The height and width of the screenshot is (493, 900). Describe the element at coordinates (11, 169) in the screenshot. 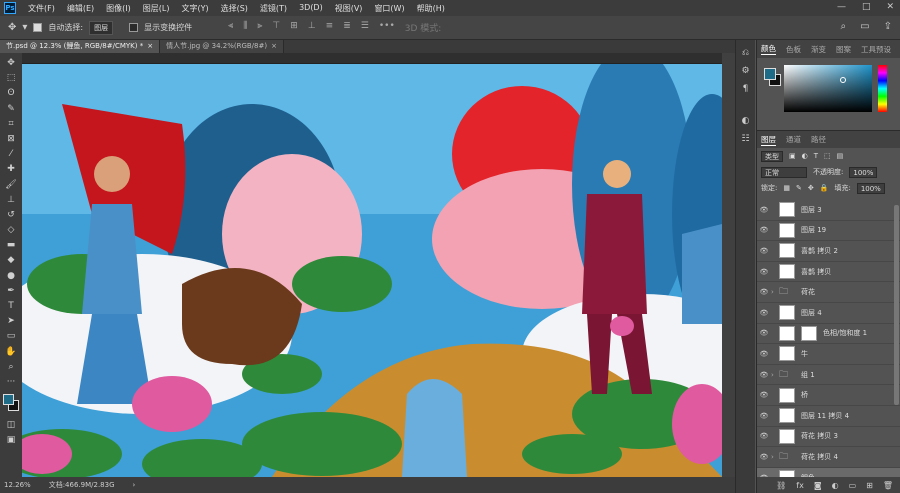

I see `healing-brush-tool-icon: ✚` at that location.